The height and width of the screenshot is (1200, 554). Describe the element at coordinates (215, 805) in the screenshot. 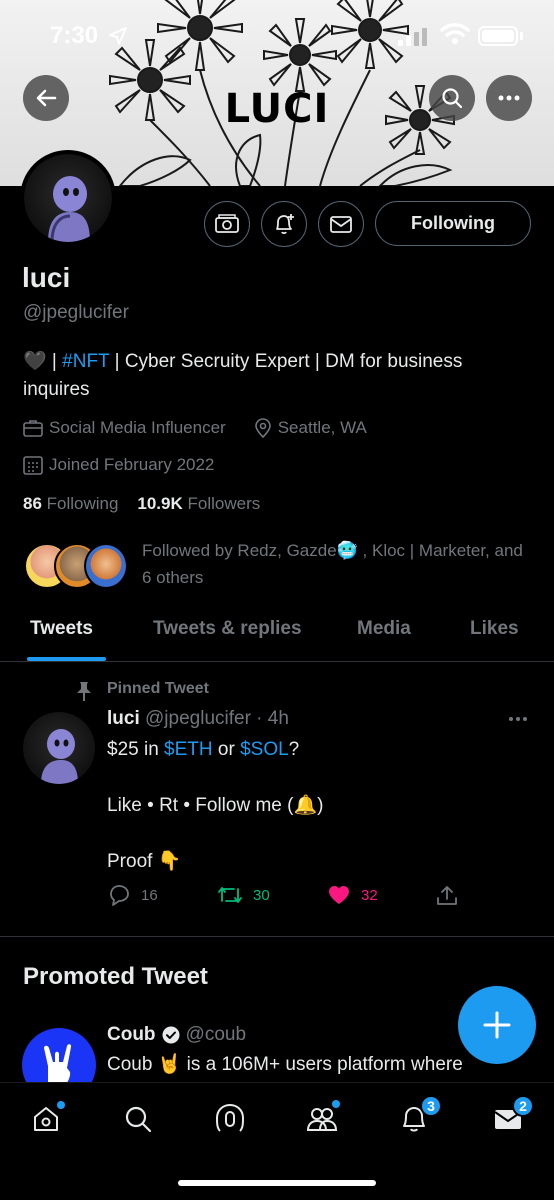

I see `tweet-line-2: Like • Rt • Follow me (🔔)` at that location.